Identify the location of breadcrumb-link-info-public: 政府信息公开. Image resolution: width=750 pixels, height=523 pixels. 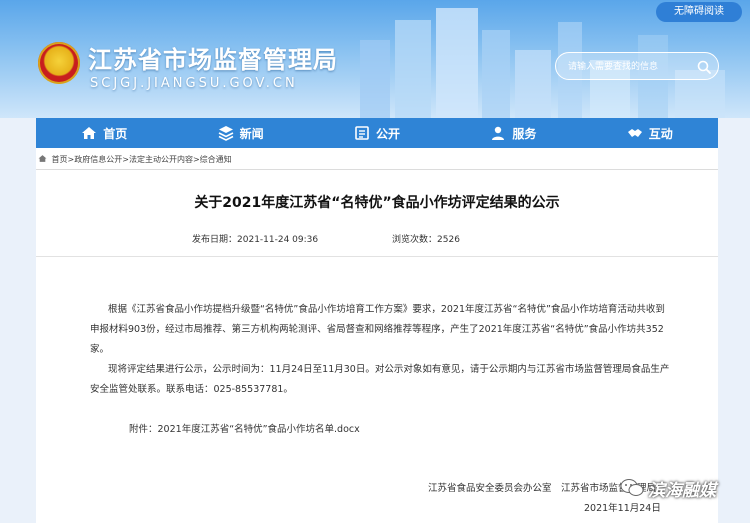
(98, 159).